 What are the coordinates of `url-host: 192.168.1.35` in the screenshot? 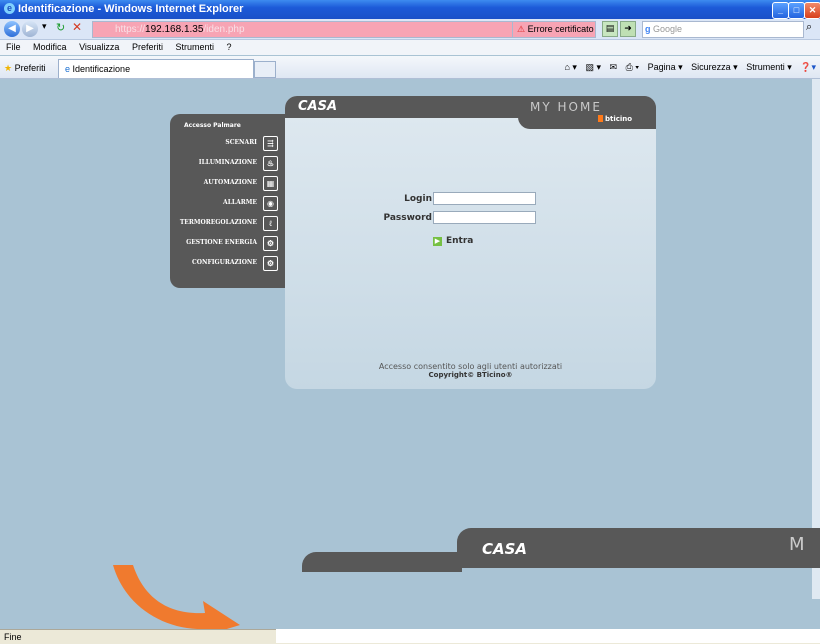 It's located at (174, 29).